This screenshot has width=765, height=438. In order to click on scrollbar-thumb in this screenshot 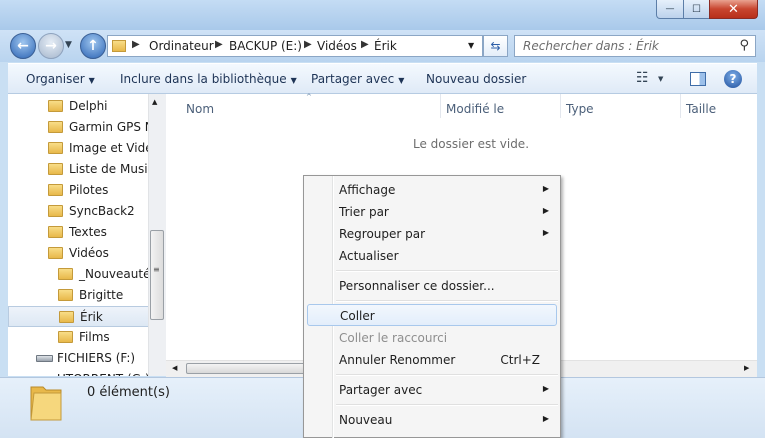, I will do `click(251, 368)`.